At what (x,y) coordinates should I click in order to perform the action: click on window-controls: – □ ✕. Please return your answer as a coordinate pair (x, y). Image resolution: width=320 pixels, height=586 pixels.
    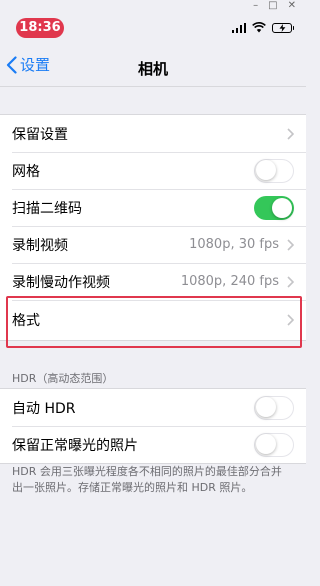
    Looking at the image, I should click on (153, 7).